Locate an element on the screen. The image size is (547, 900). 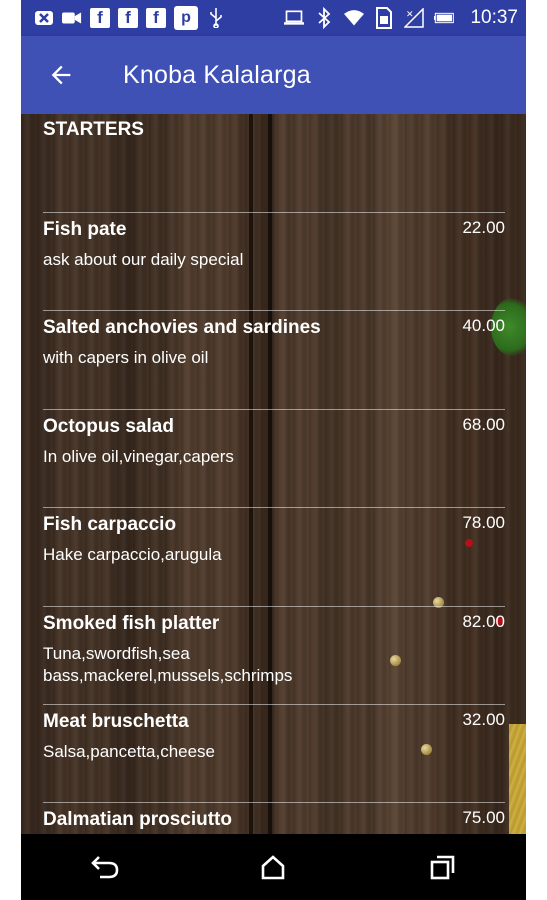
item-description: ask about our daily special is located at coordinates (143, 259).